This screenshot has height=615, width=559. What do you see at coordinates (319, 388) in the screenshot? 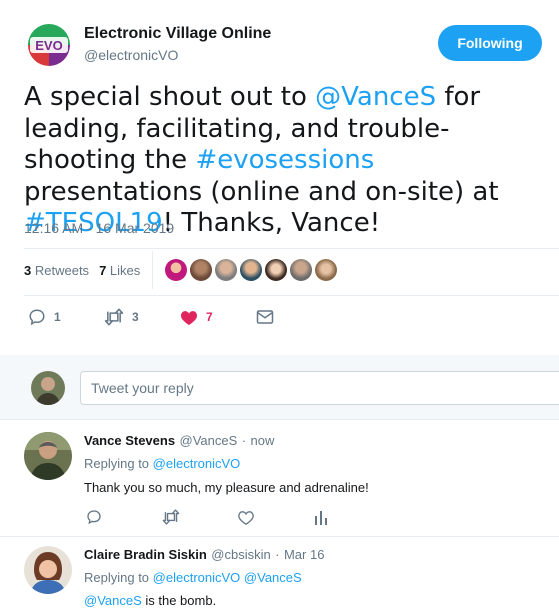
I see `reply-input: Tweet your reply` at bounding box center [319, 388].